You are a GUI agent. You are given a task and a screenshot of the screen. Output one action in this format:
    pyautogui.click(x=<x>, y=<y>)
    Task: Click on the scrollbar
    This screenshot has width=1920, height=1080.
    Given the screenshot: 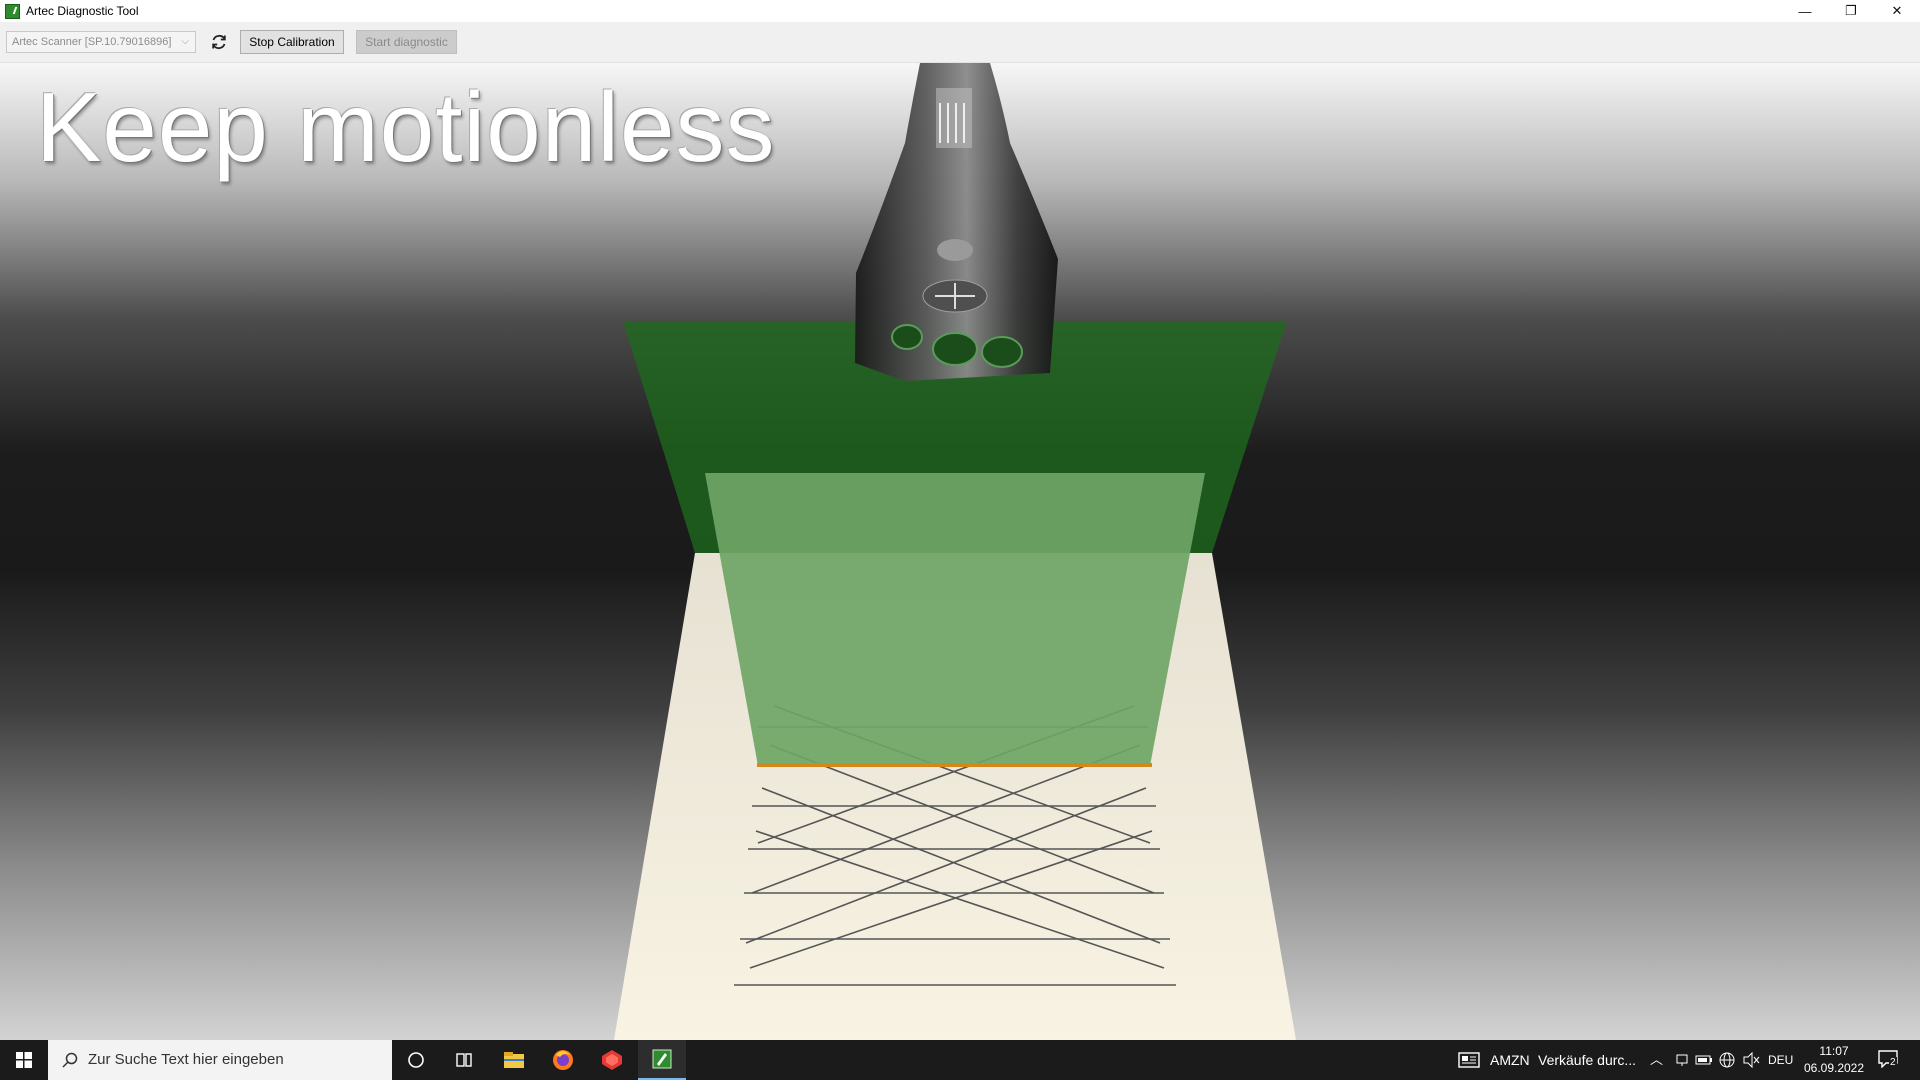 What is the action you would take?
    pyautogui.click(x=1914, y=551)
    